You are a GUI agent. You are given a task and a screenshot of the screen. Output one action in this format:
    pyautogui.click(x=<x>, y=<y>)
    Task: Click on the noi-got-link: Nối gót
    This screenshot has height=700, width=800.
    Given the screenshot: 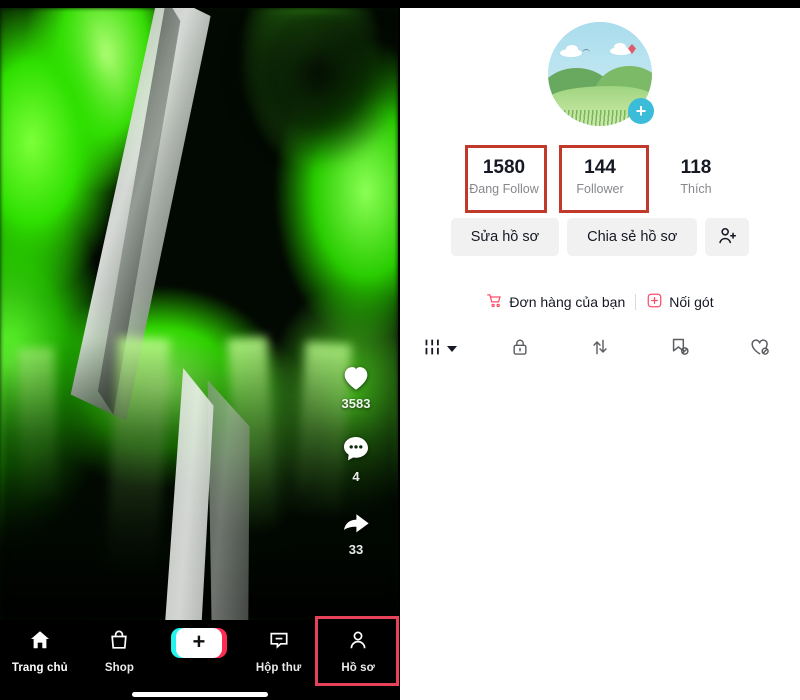 What is the action you would take?
    pyautogui.click(x=680, y=302)
    